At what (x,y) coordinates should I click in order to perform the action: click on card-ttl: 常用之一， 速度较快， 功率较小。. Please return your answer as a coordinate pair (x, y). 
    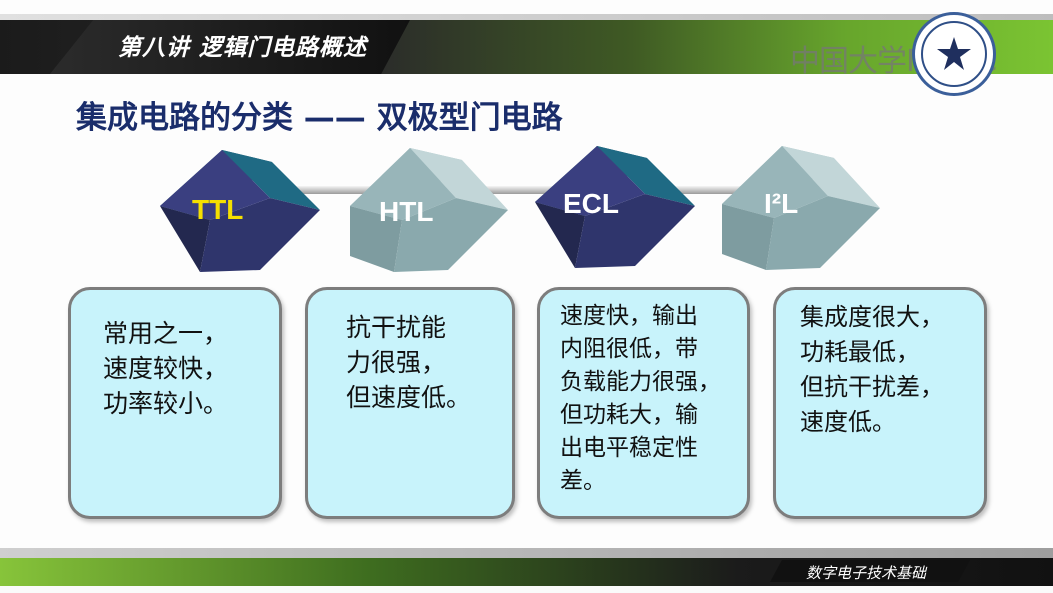
    Looking at the image, I should click on (175, 403).